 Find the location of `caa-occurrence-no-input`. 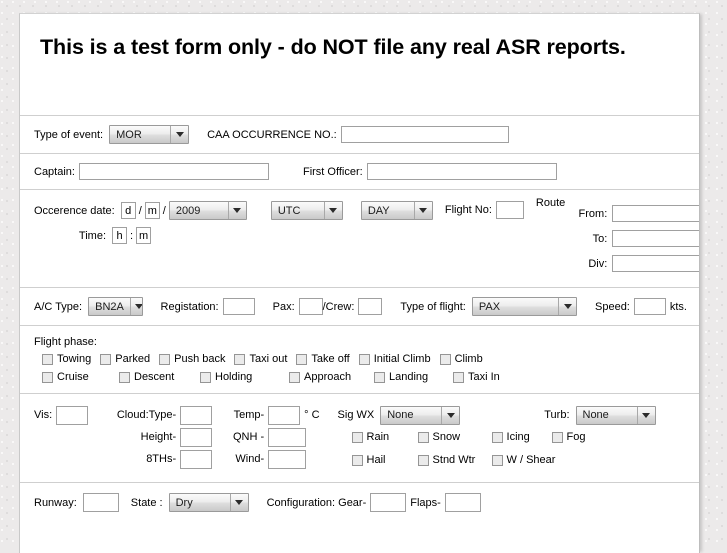

caa-occurrence-no-input is located at coordinates (424, 134).